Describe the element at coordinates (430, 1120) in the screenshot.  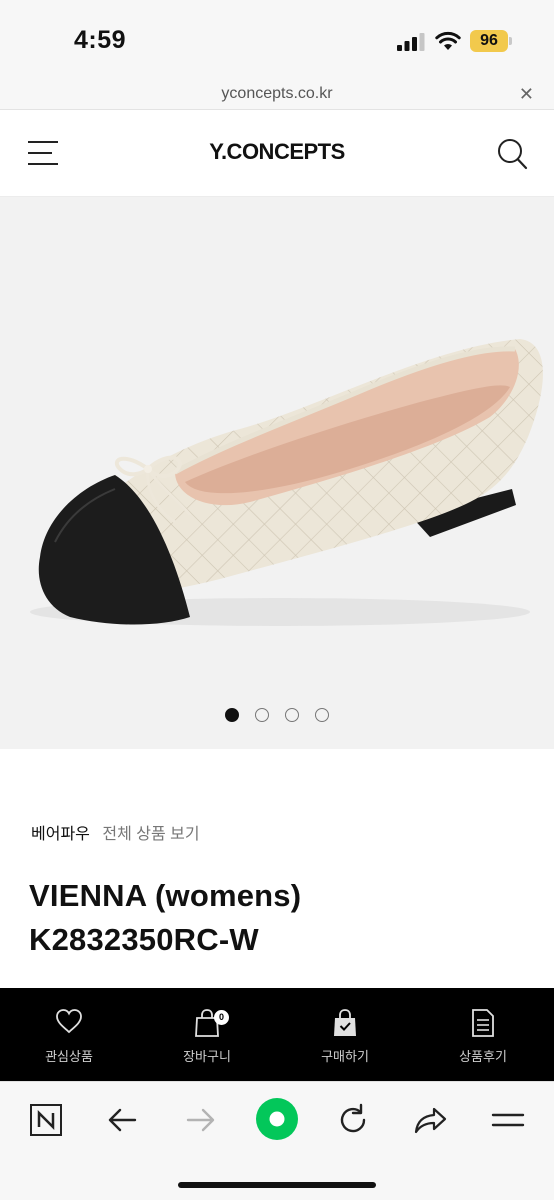
I see `share-icon` at that location.